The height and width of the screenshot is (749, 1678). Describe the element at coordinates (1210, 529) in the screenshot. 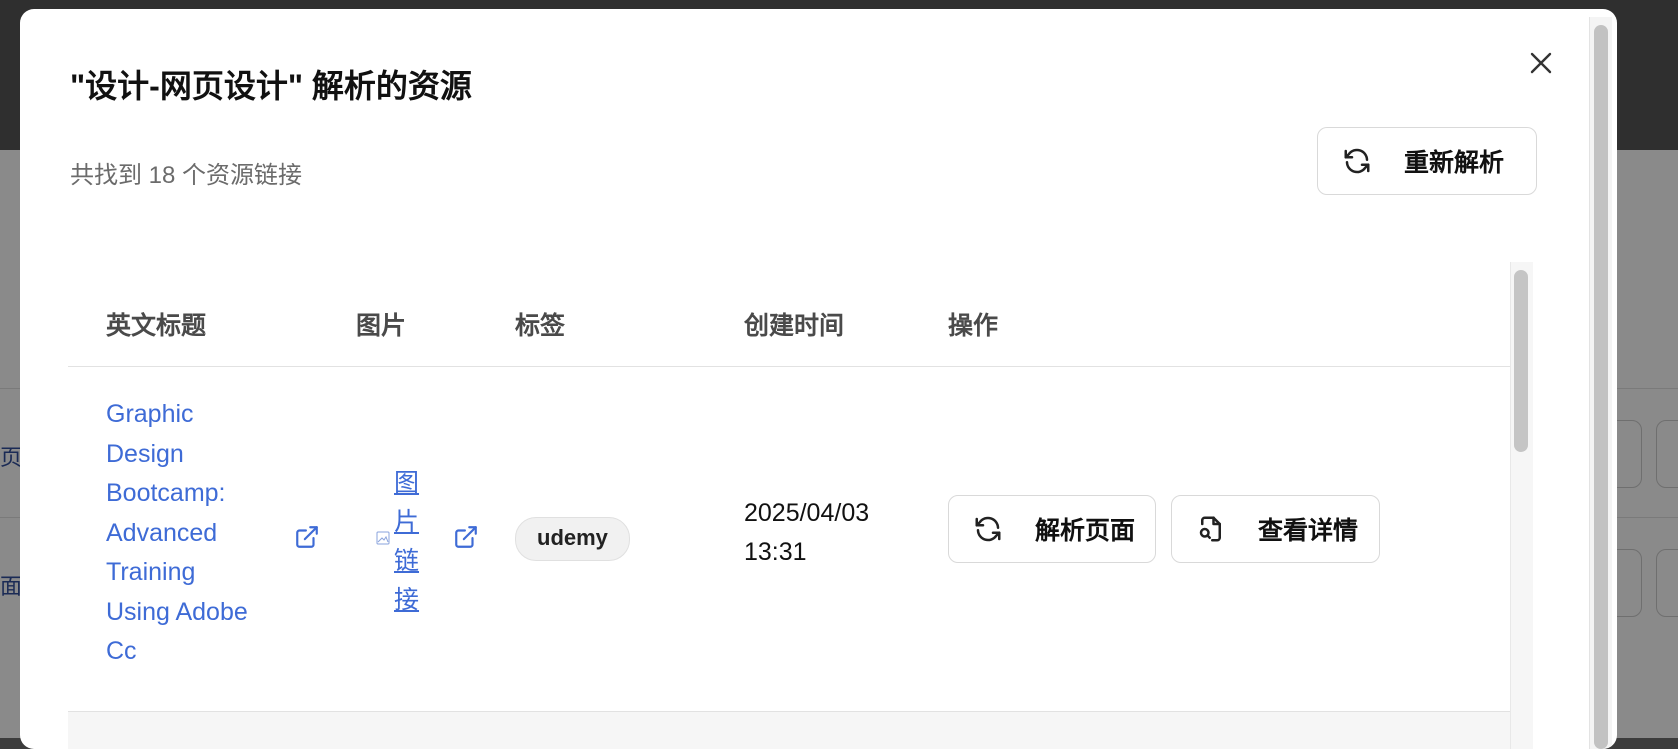

I see `file-search-icon` at that location.